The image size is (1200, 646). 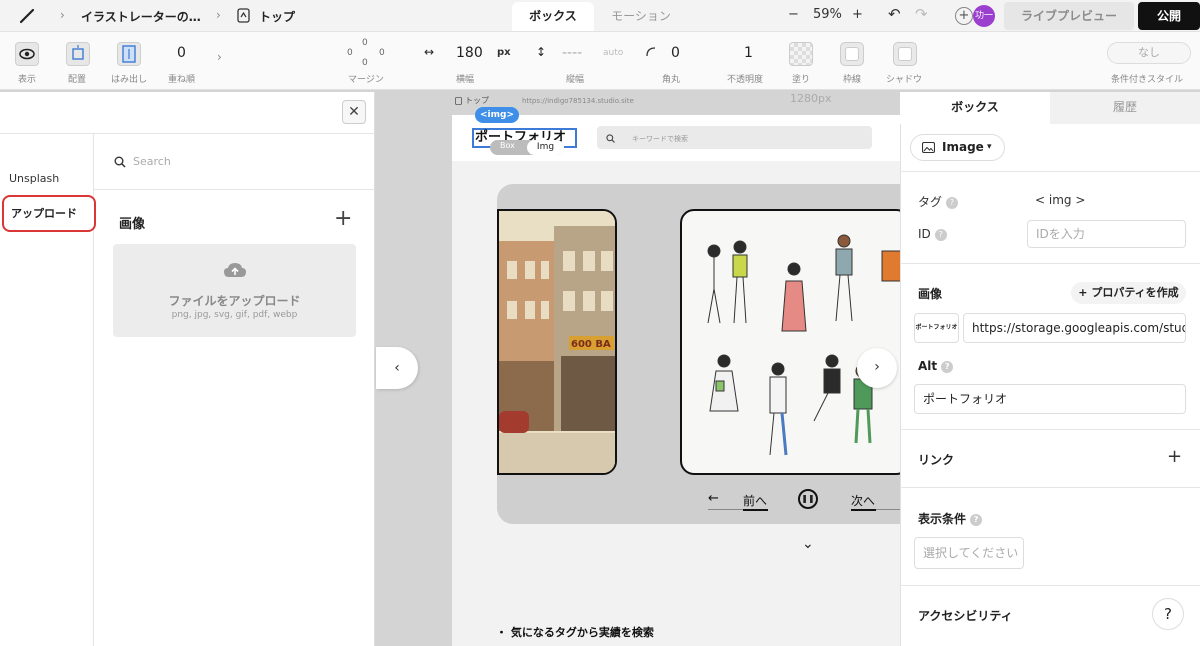 I want to click on page-icon, so click(x=458, y=101).